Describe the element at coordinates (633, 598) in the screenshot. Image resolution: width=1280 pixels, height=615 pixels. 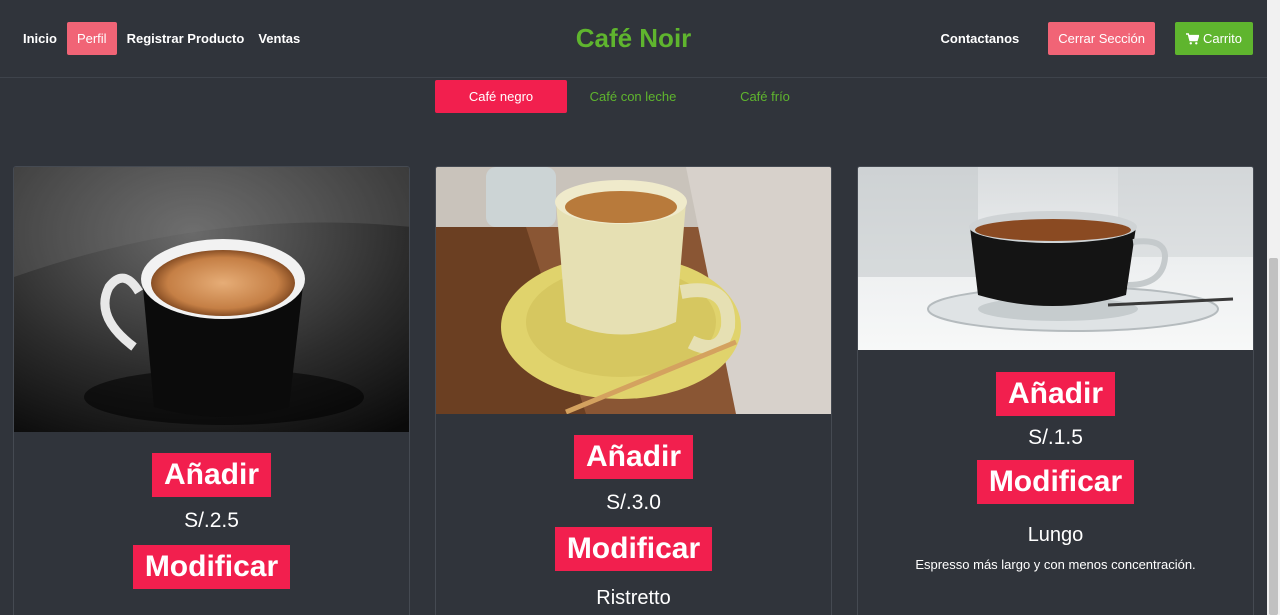
I see `product-name: Ristretto` at that location.